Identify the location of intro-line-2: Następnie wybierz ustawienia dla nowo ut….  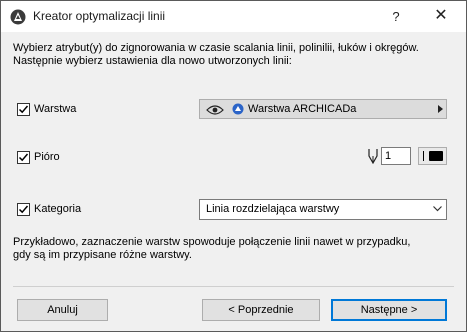
(152, 61).